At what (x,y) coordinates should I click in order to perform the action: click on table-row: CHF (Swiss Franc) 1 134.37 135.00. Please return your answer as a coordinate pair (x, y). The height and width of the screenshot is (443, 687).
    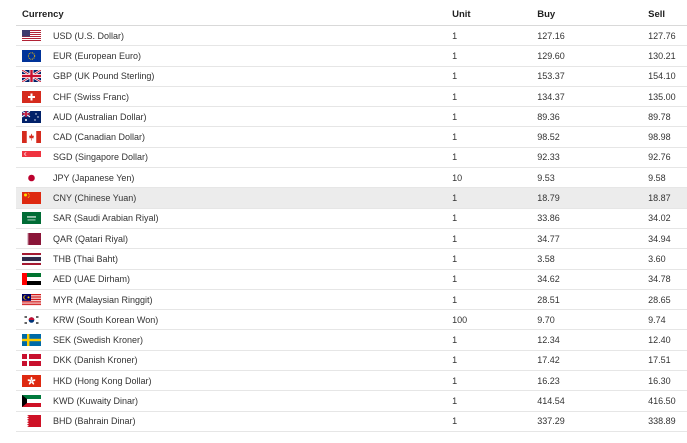
    Looking at the image, I should click on (351, 97).